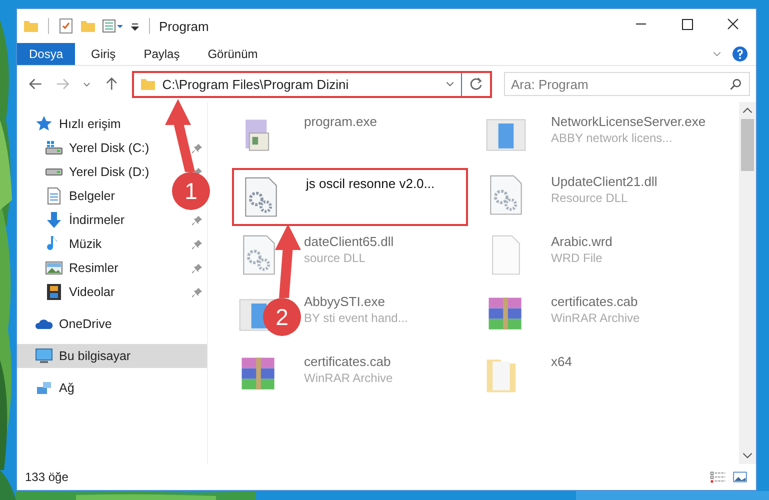 This screenshot has height=500, width=769. What do you see at coordinates (590, 198) in the screenshot?
I see `file-type: Resource DLL` at bounding box center [590, 198].